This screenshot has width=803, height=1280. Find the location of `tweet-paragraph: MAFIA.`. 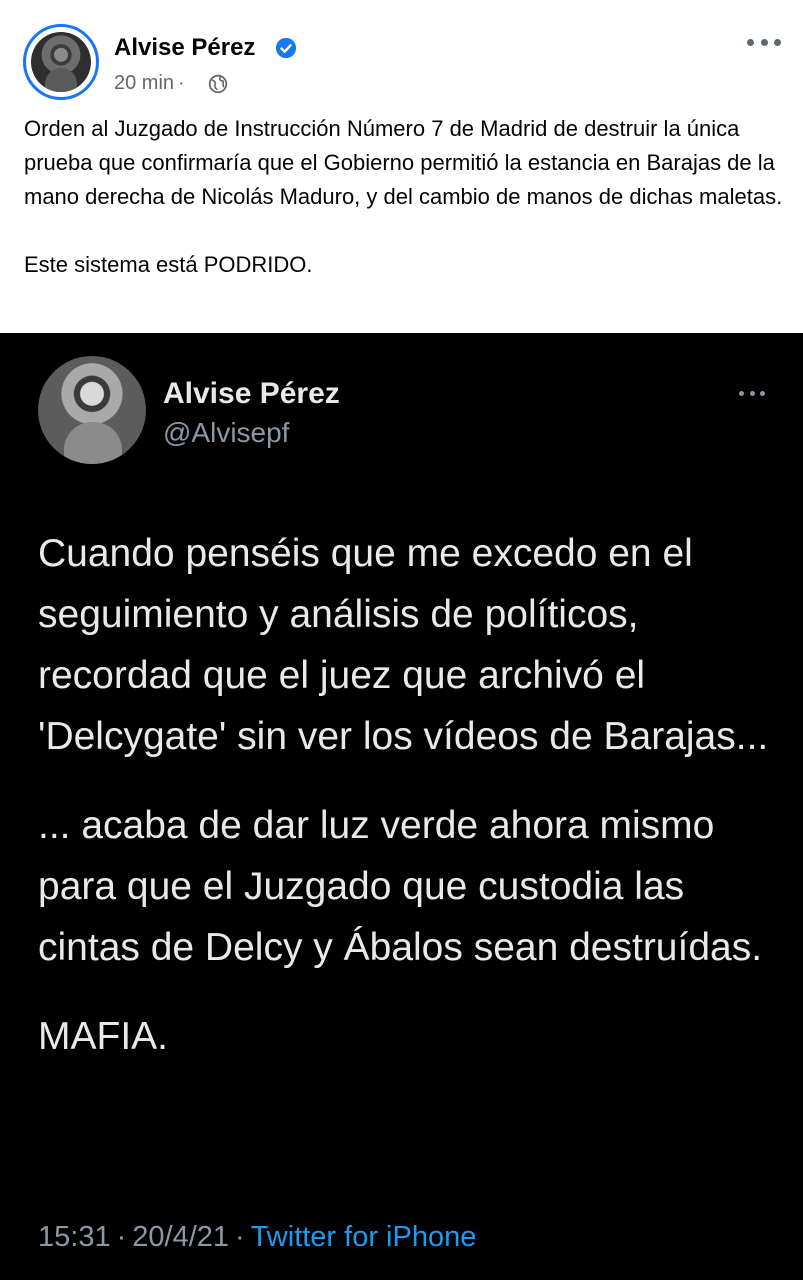

tweet-paragraph: MAFIA. is located at coordinates (103, 1036).